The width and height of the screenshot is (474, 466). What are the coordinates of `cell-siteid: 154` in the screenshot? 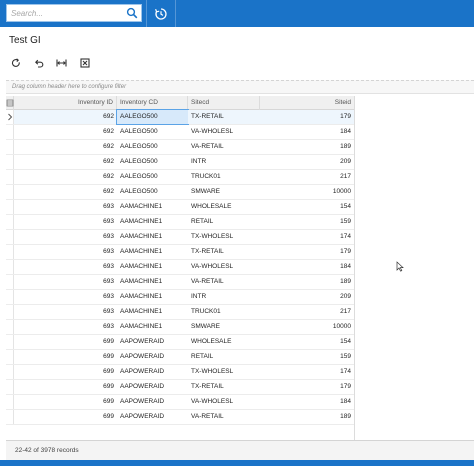 It's located at (307, 342).